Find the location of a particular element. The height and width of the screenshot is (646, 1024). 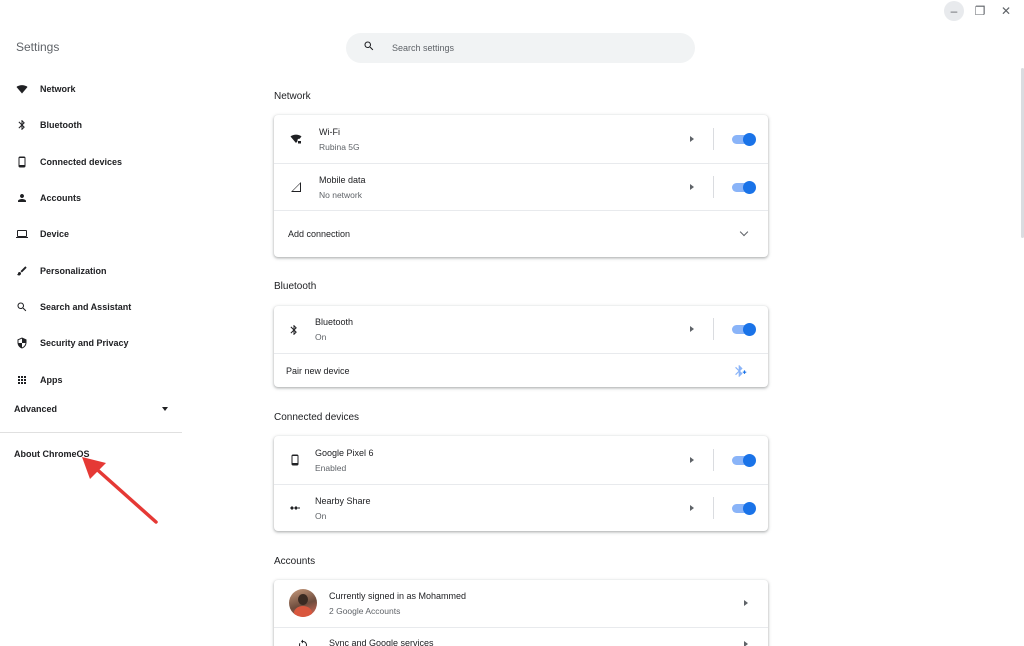

sidebar-item-apps: Apps is located at coordinates (91, 379).